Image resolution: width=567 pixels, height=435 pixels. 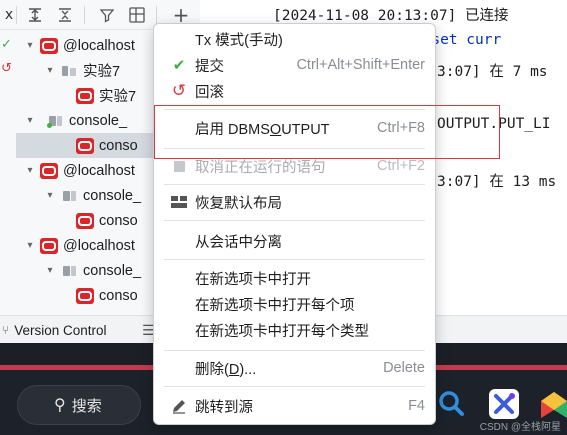 I want to click on annotation-highlight-box, so click(x=327, y=132).